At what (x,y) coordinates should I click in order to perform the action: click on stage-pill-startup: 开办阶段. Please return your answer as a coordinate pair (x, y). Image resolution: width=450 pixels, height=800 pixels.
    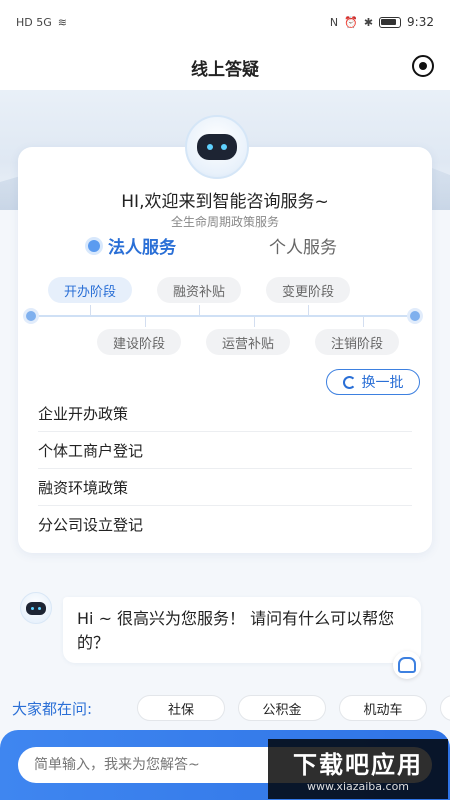
    Looking at the image, I should click on (90, 290).